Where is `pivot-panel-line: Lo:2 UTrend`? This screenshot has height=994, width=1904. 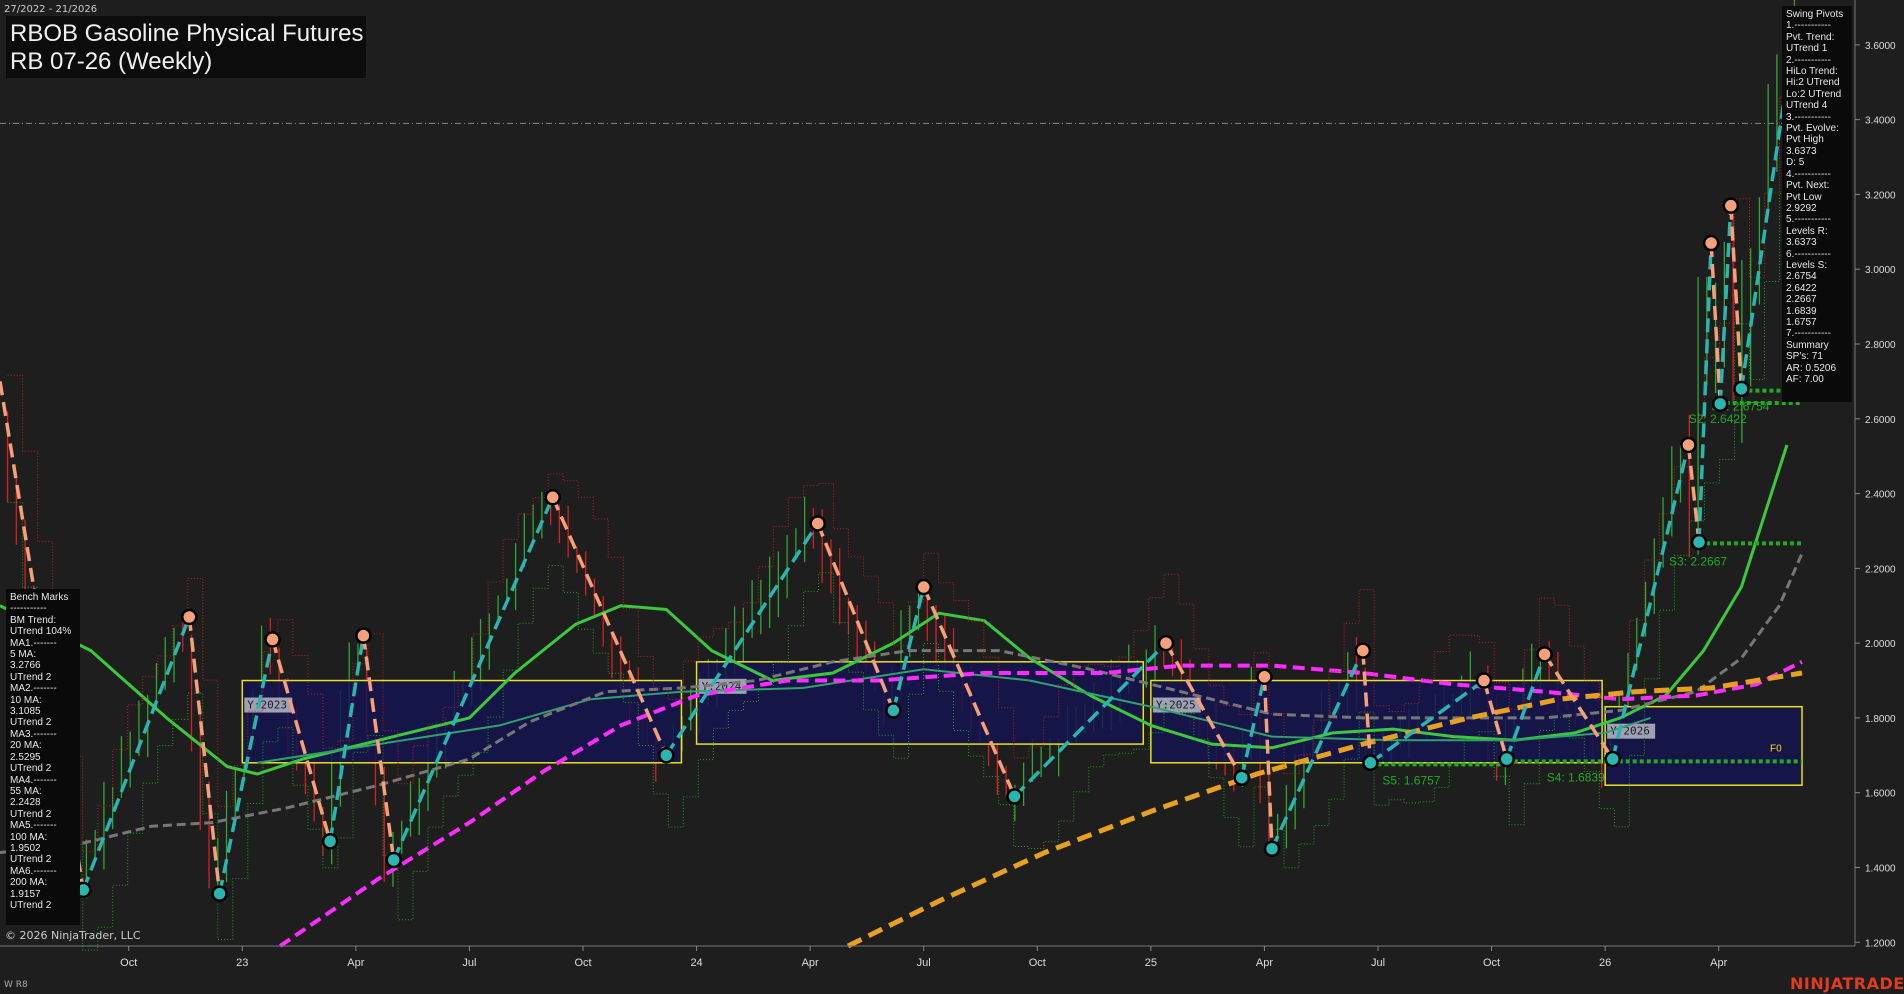 pivot-panel-line: Lo:2 UTrend is located at coordinates (1814, 94).